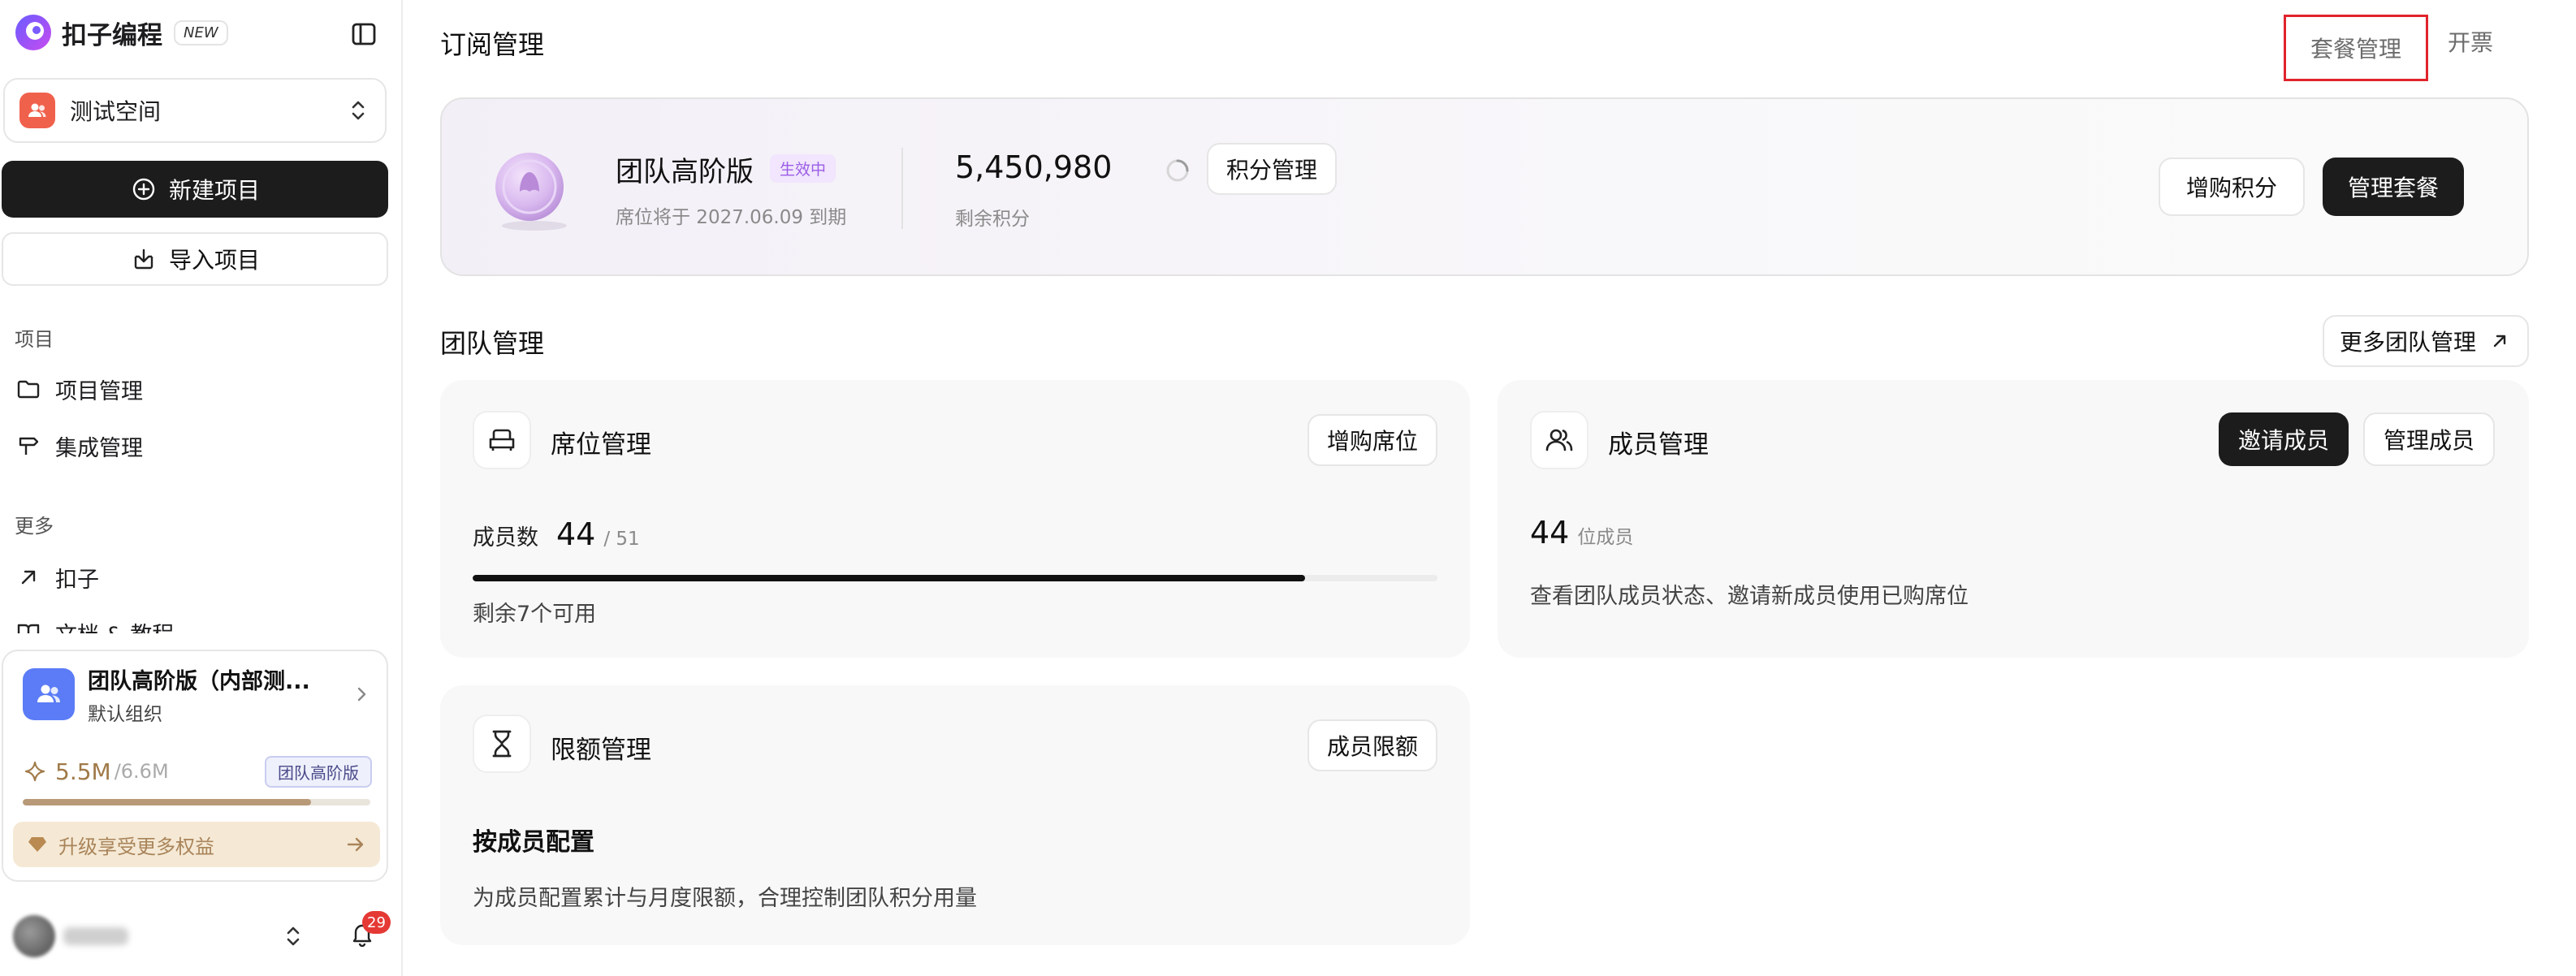 This screenshot has height=976, width=2576. I want to click on sidebar-item-label: 文档 & 教程, so click(114, 625).